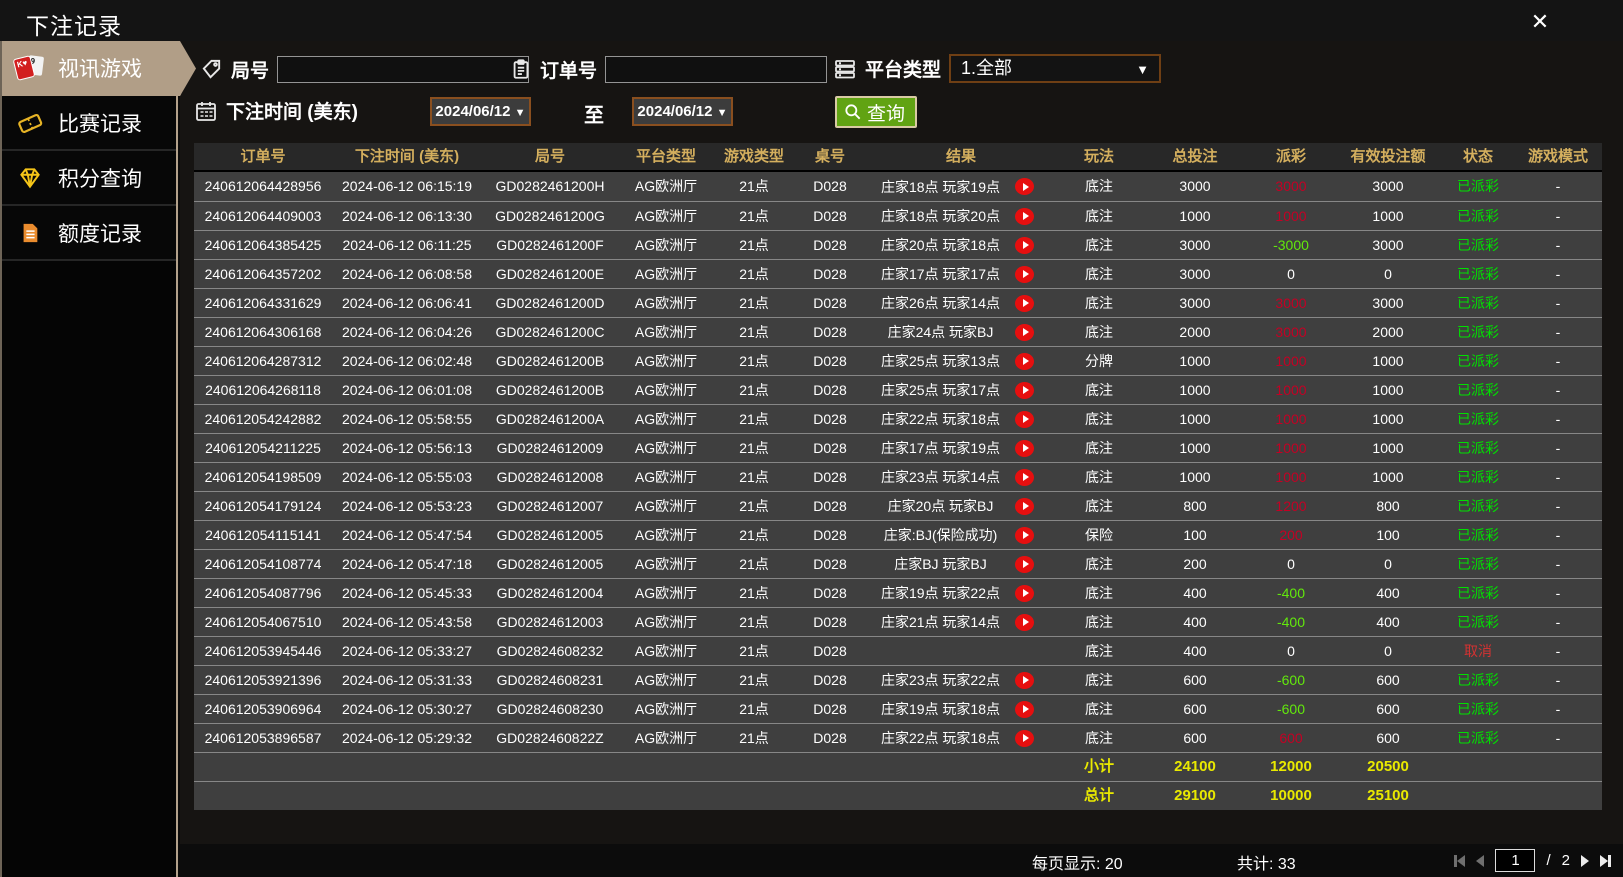  Describe the element at coordinates (1540, 22) in the screenshot. I see `close-icon: ✕` at that location.